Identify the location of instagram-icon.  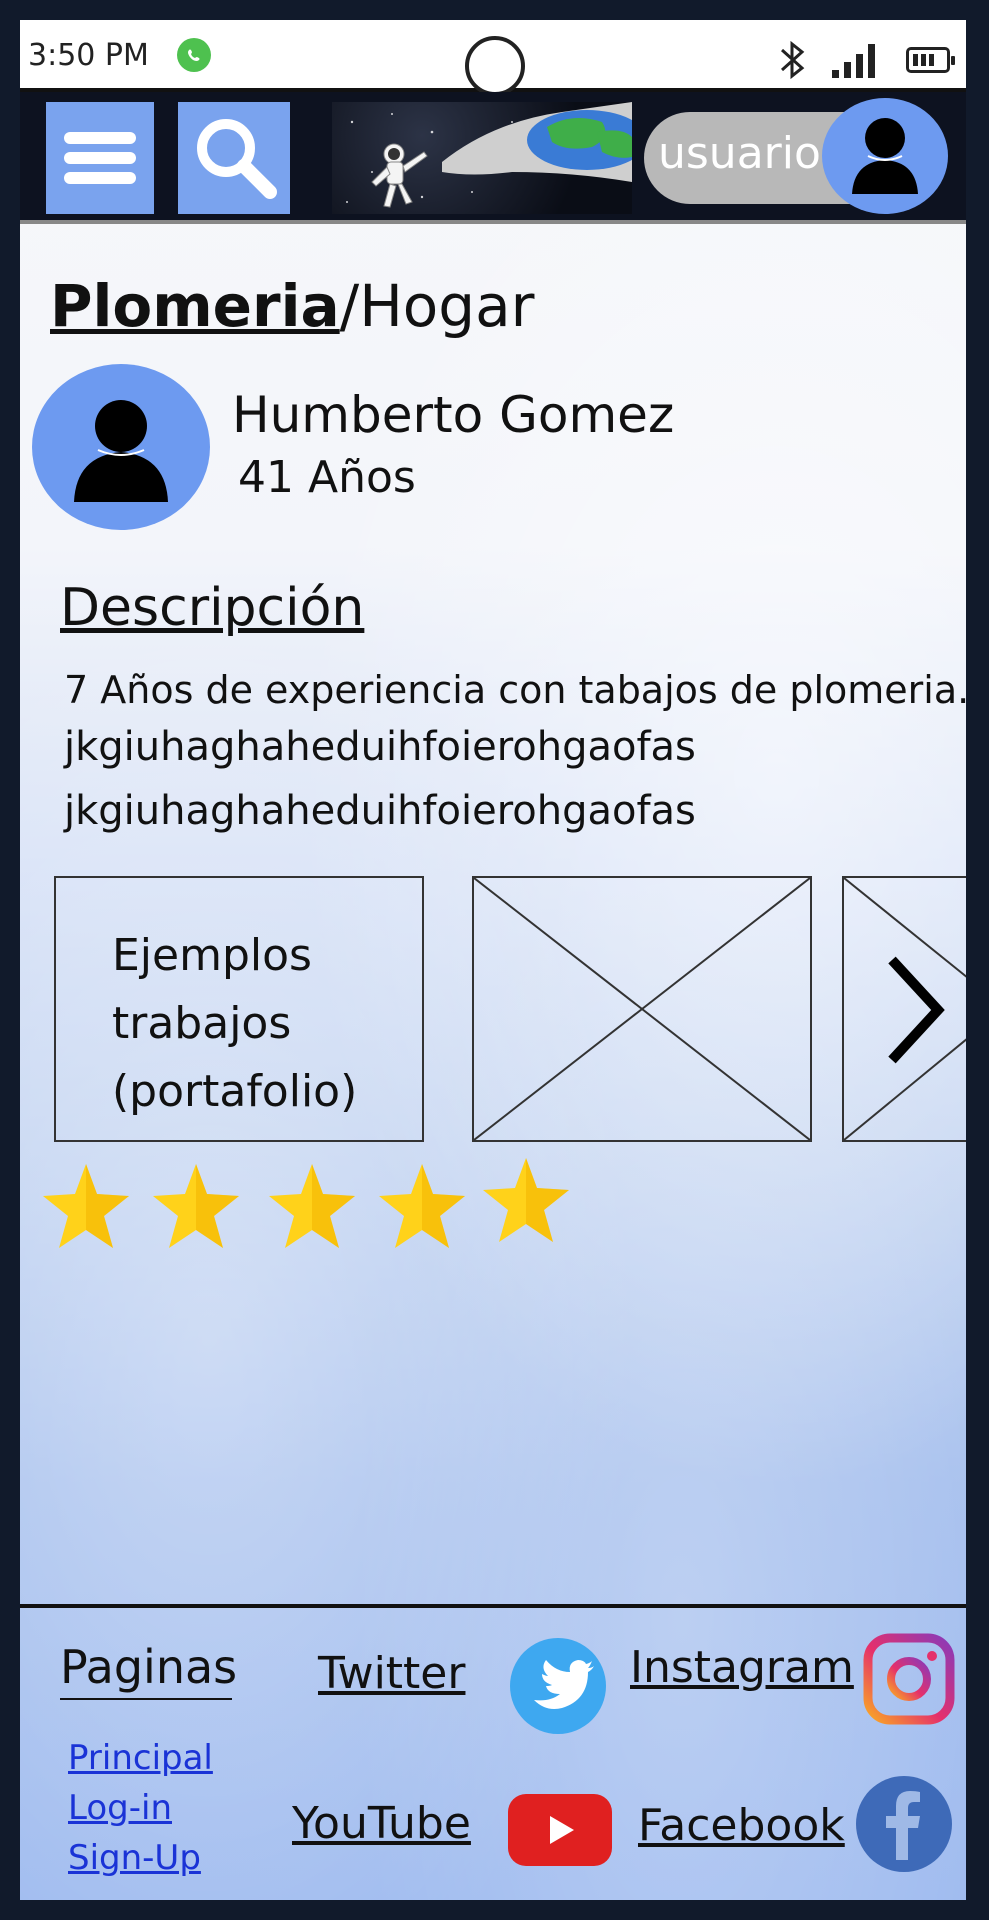
(909, 1681).